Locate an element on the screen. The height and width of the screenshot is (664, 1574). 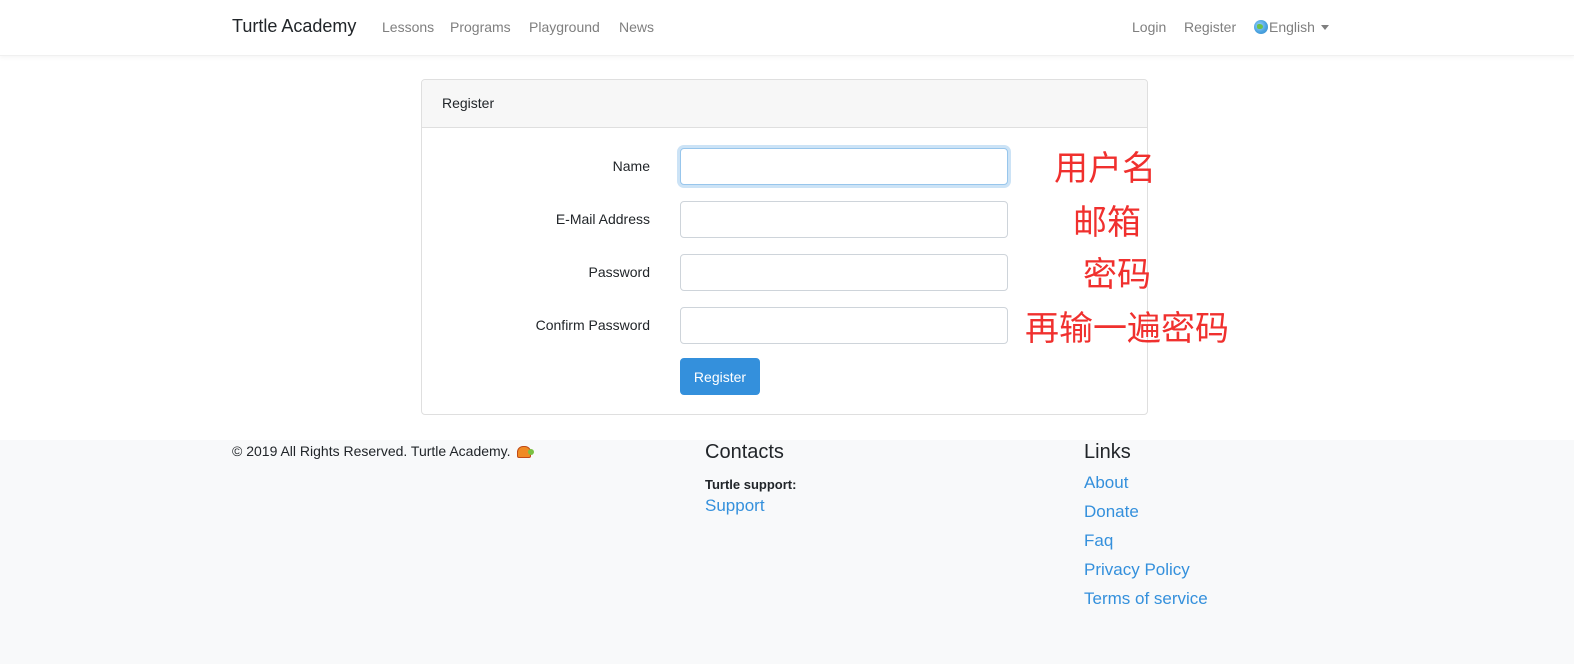
language-dropdown: English is located at coordinates (1291, 27).